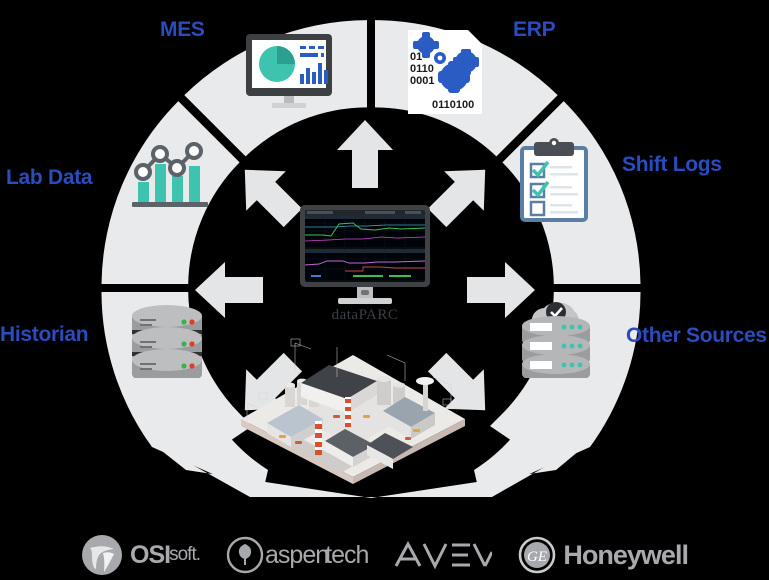  What do you see at coordinates (245, 555) in the screenshot?
I see `aspen-leaf-circle-icon` at bounding box center [245, 555].